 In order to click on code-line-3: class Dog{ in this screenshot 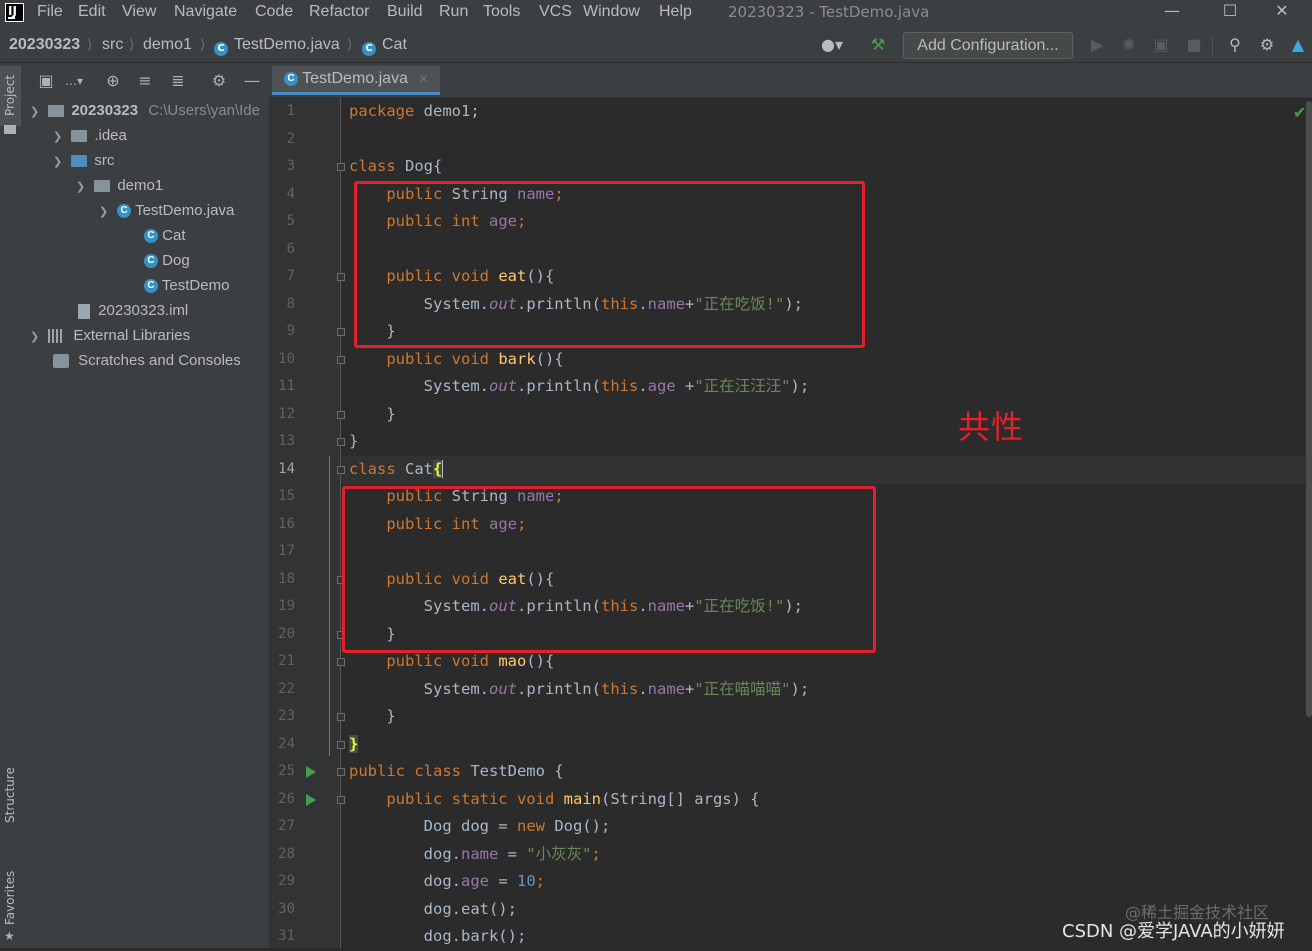, I will do `click(395, 167)`.